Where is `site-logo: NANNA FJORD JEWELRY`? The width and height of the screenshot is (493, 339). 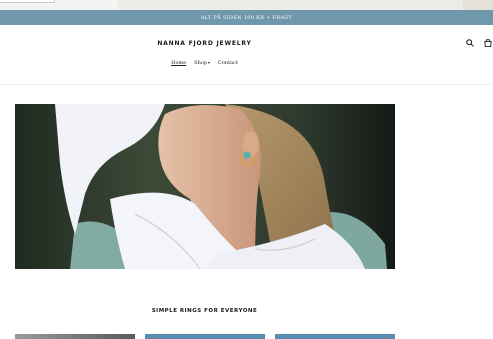
site-logo: NANNA FJORD JEWELRY is located at coordinates (204, 43).